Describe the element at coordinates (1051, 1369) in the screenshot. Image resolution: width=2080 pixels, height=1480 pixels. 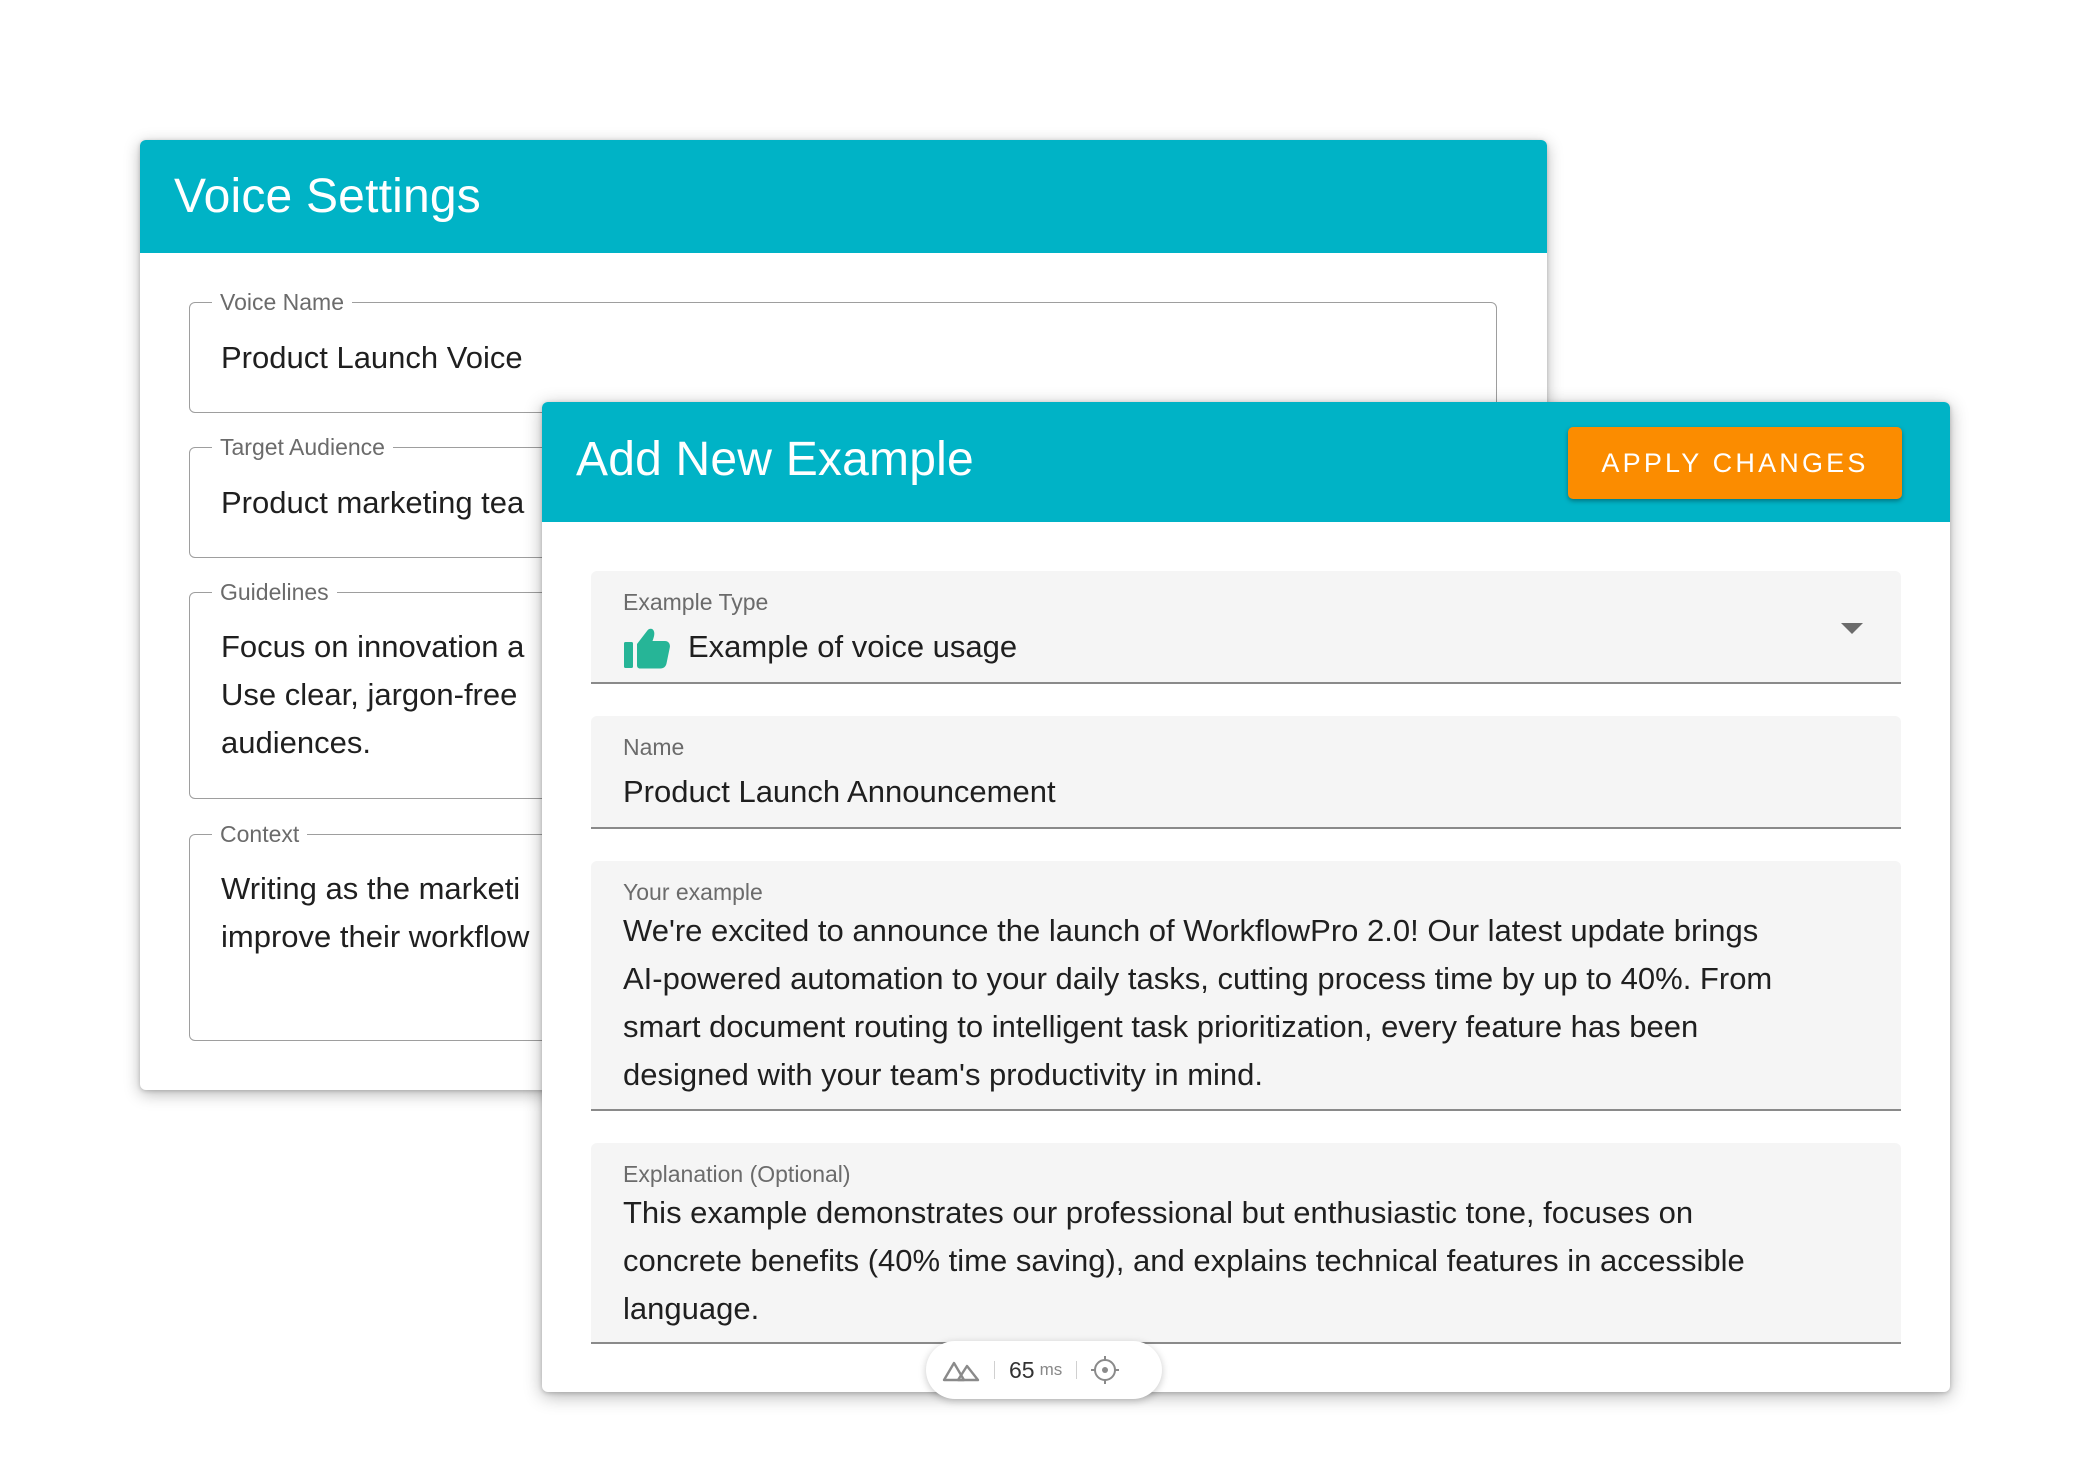
I see `render-time-unit: ms` at that location.